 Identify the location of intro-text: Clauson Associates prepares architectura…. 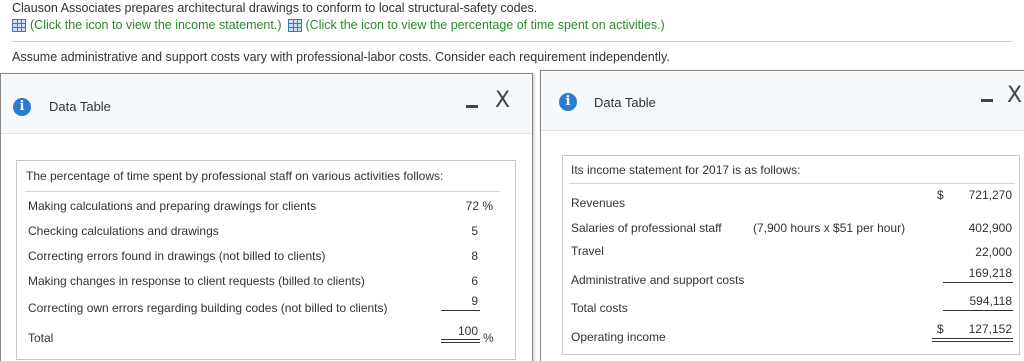
(275, 8).